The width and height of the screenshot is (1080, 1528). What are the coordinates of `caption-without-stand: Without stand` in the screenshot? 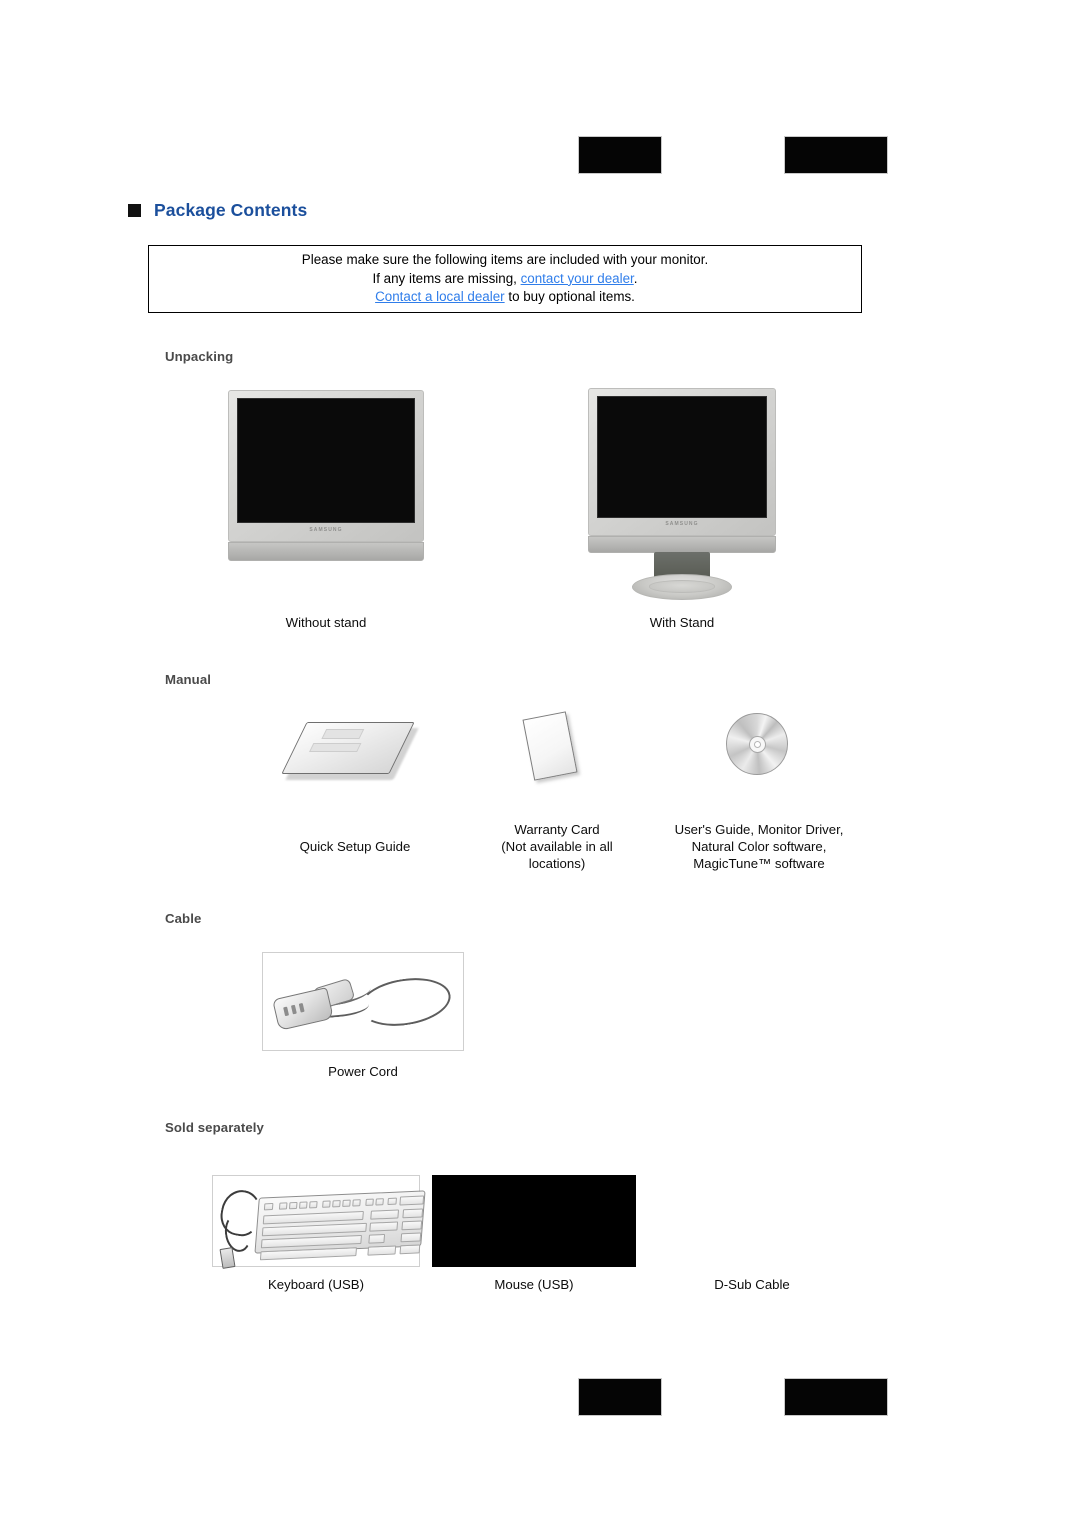 It's located at (326, 622).